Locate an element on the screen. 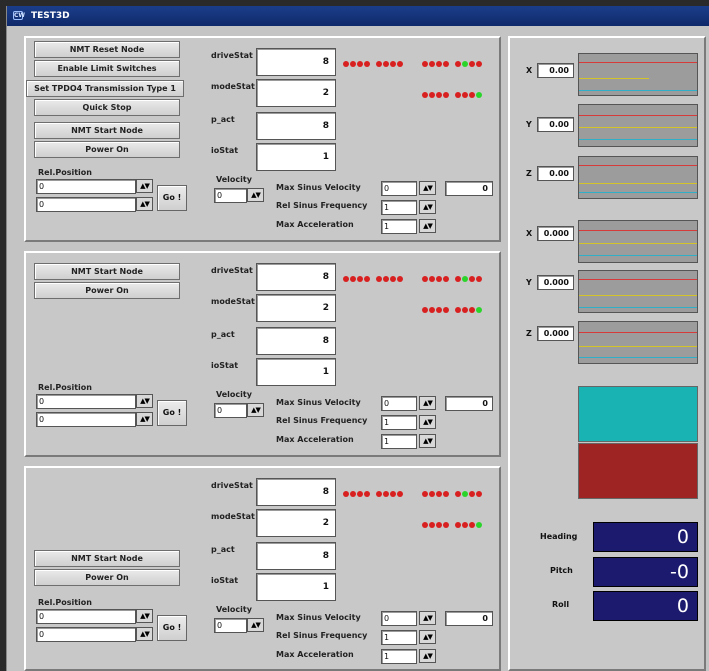  axis-label-x: X is located at coordinates (529, 70).